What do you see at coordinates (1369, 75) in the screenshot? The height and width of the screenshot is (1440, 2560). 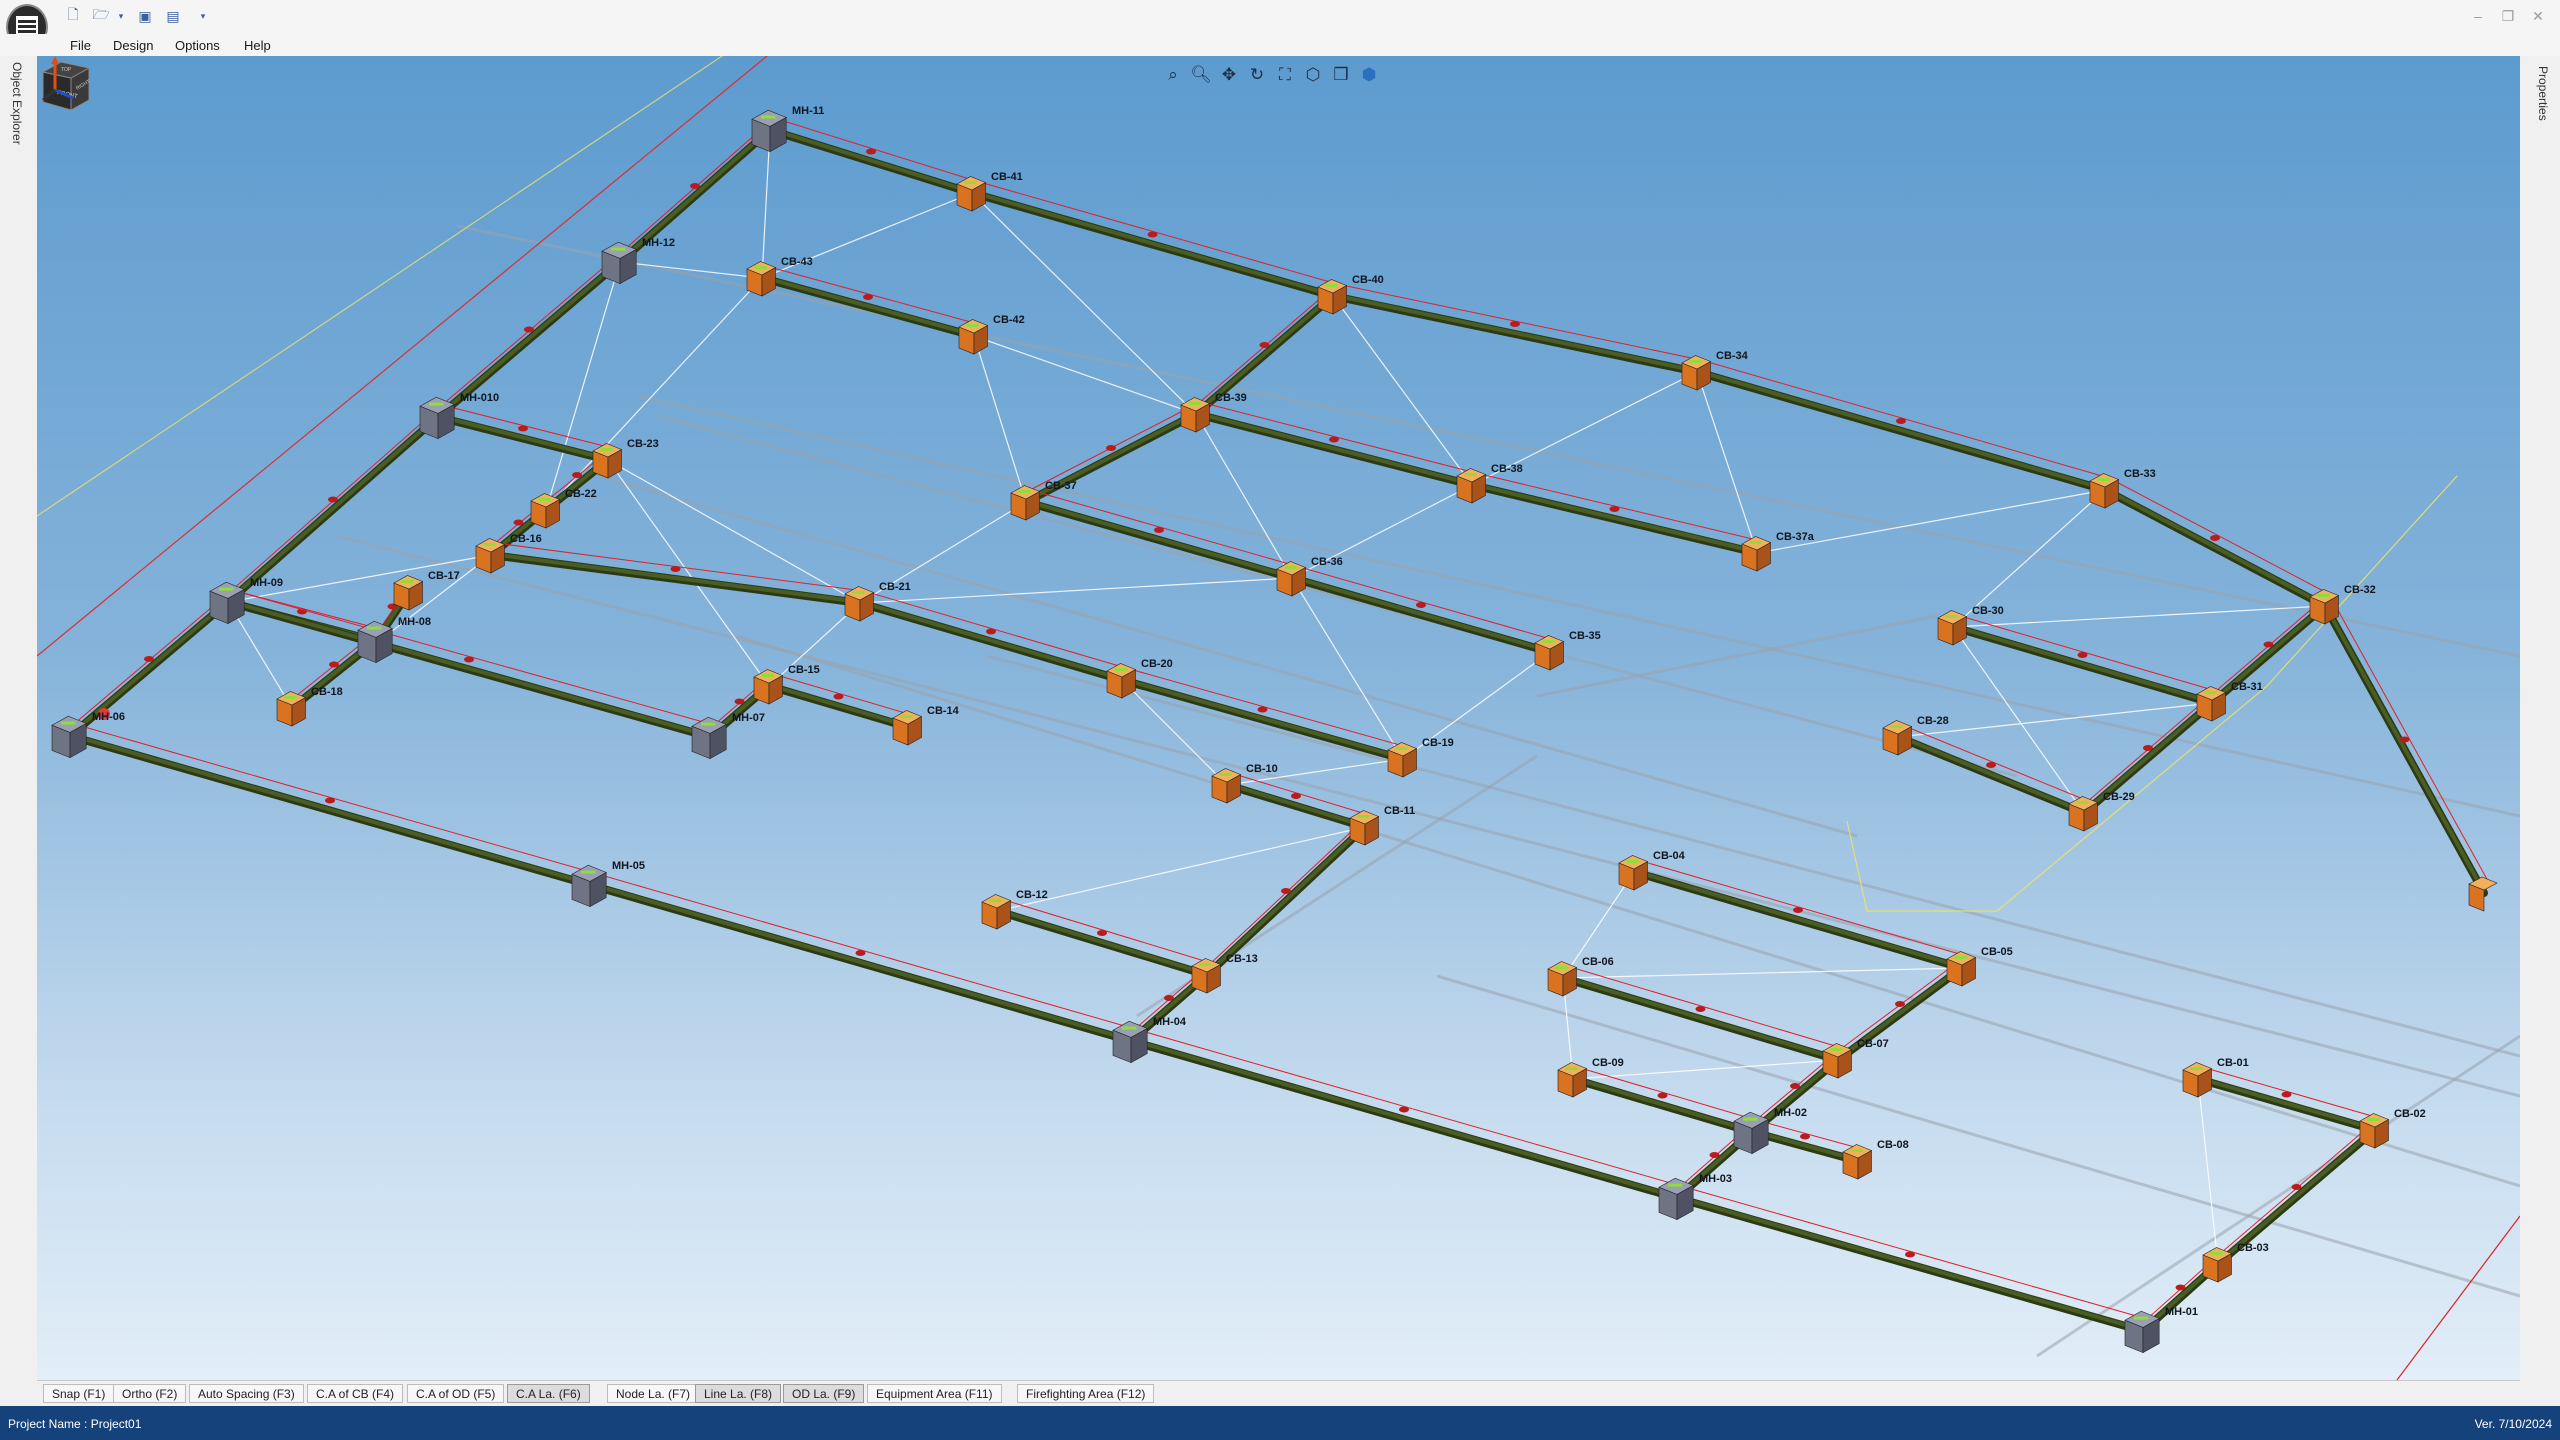 I see `wireframe-view-icon: ⬢` at bounding box center [1369, 75].